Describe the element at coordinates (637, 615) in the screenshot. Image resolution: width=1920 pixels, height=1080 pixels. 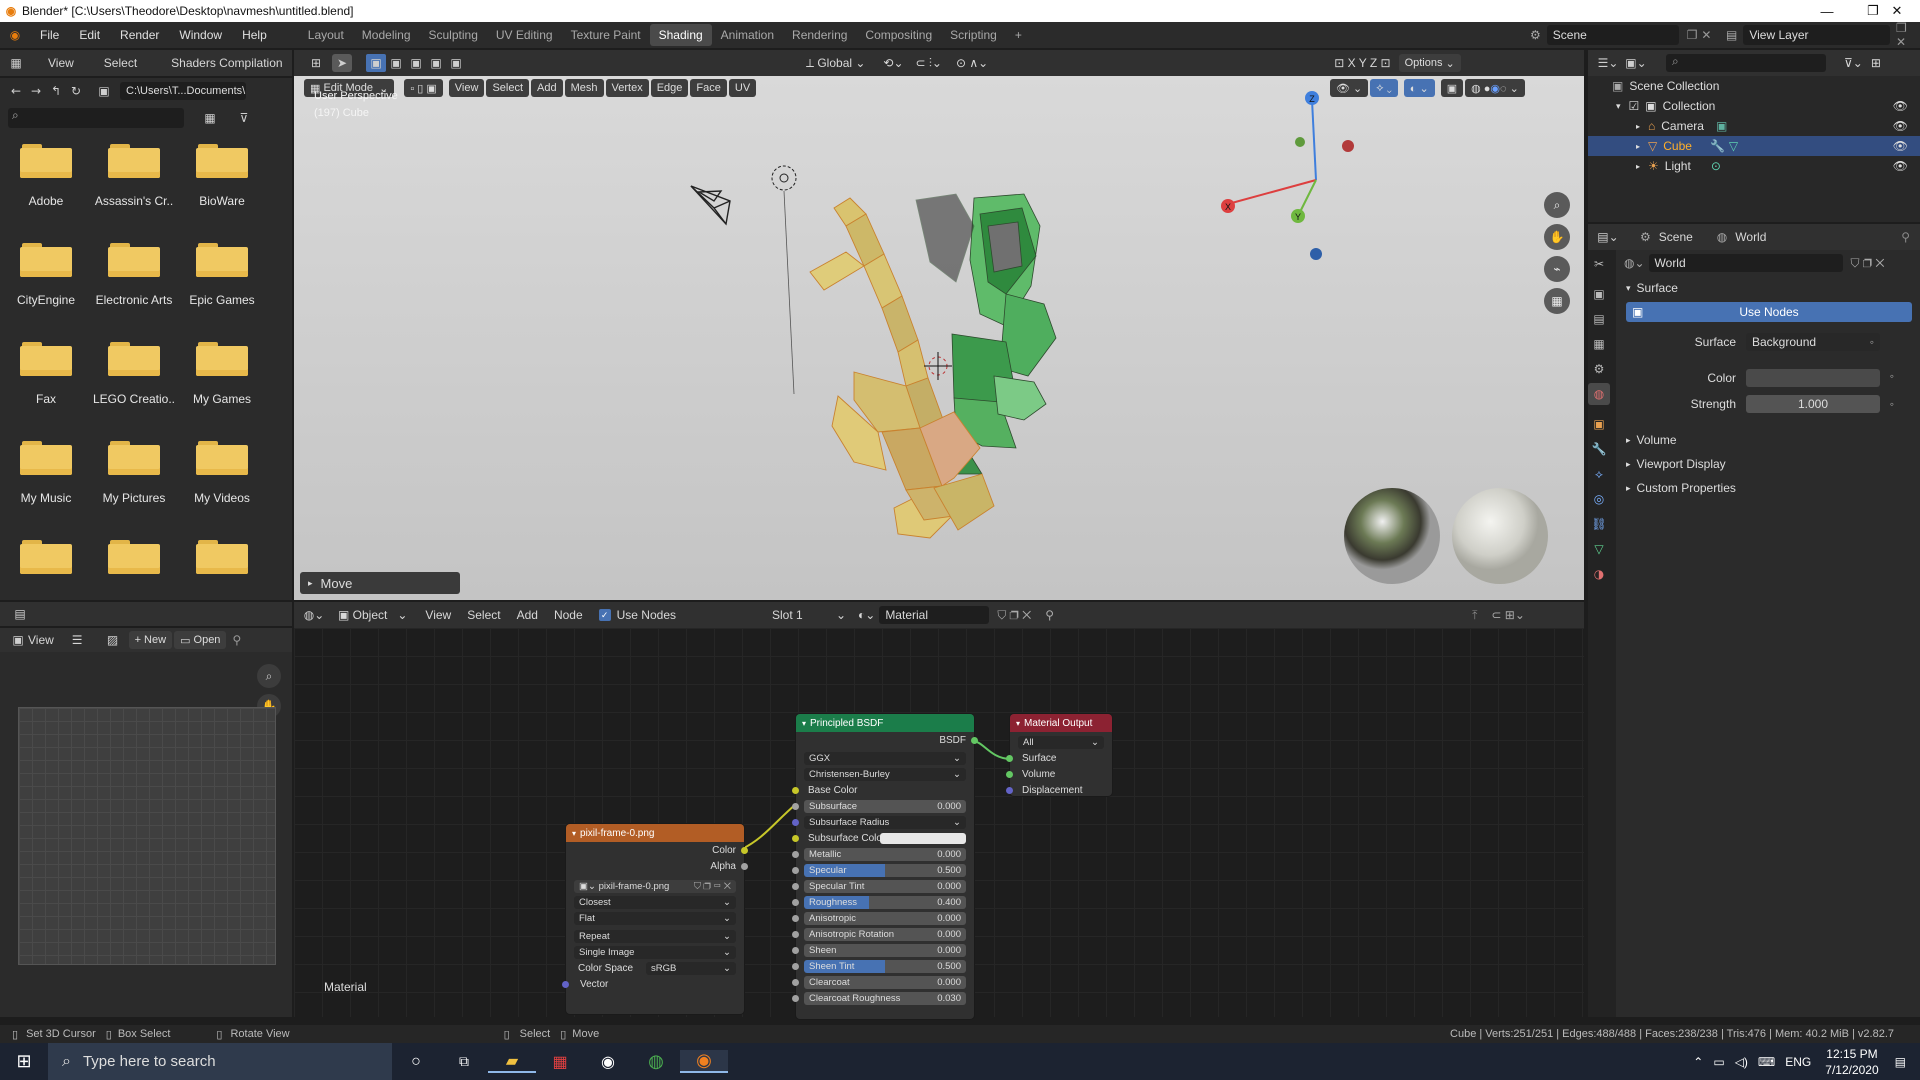
I see `use-nodes-toggle: ✓ Use Nodes` at that location.